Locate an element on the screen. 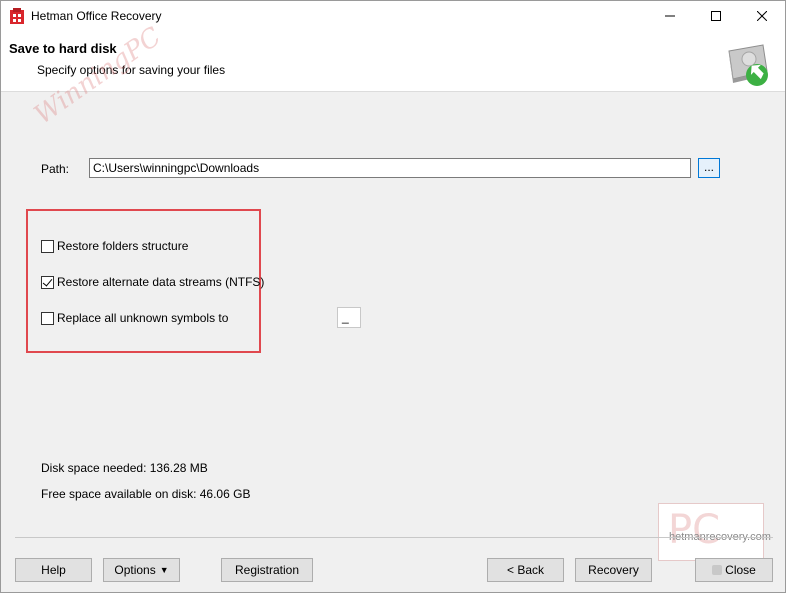 The image size is (786, 593). back-button: < Back is located at coordinates (525, 570).